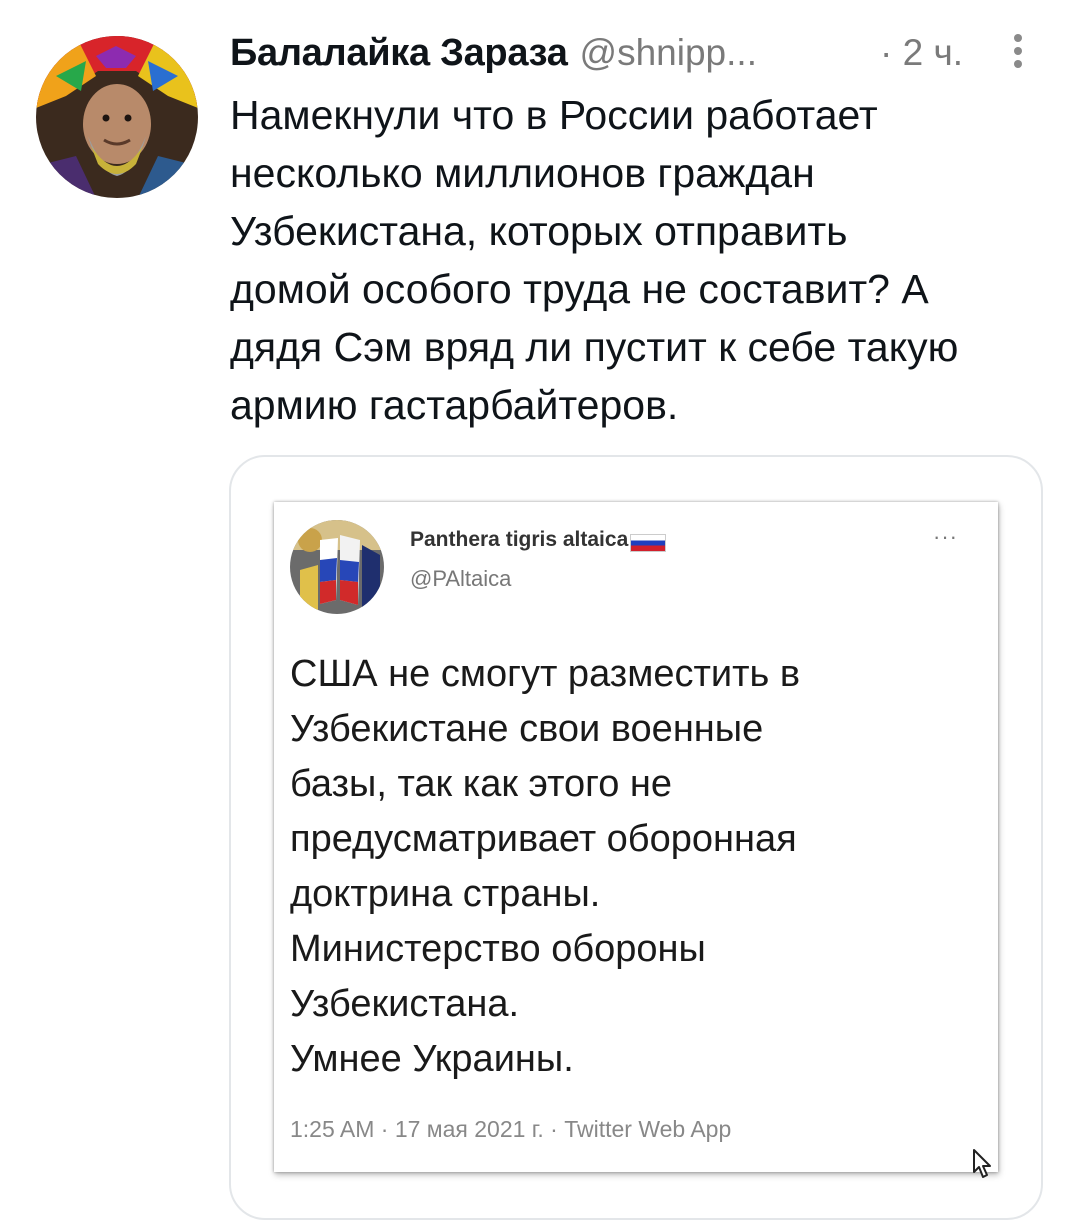  I want to click on tweet-header: Балалайка Зараза @shnipp... · 2 ч., so click(640, 53).